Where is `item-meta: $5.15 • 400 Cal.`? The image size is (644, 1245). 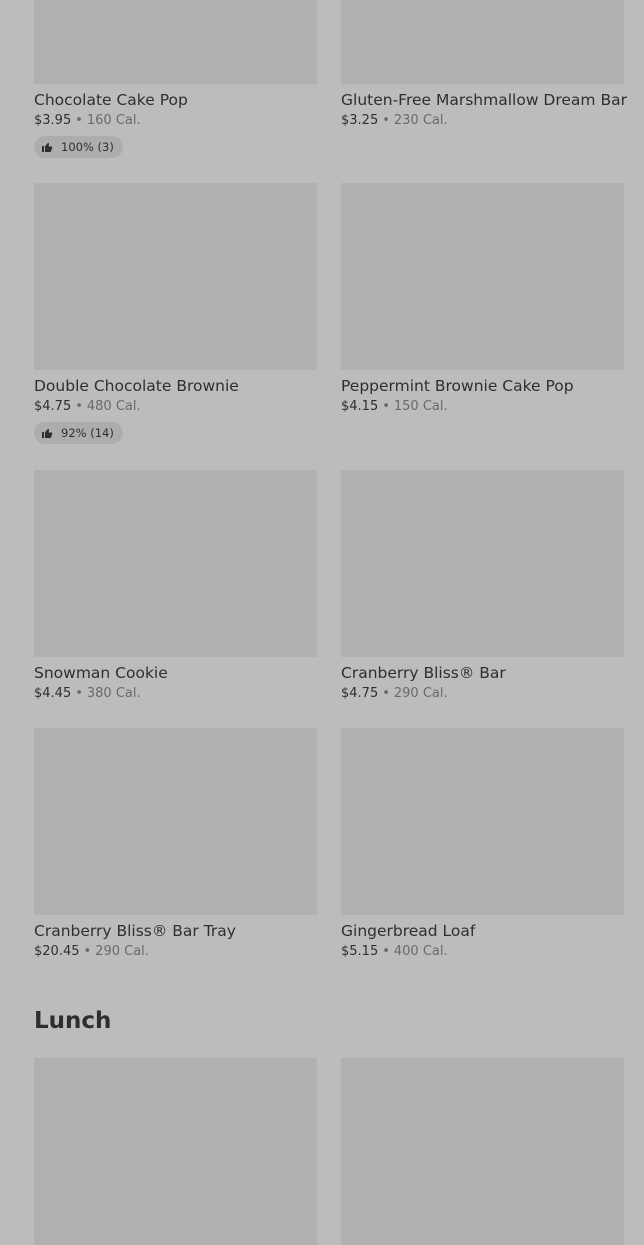
item-meta: $5.15 • 400 Cal. is located at coordinates (482, 952).